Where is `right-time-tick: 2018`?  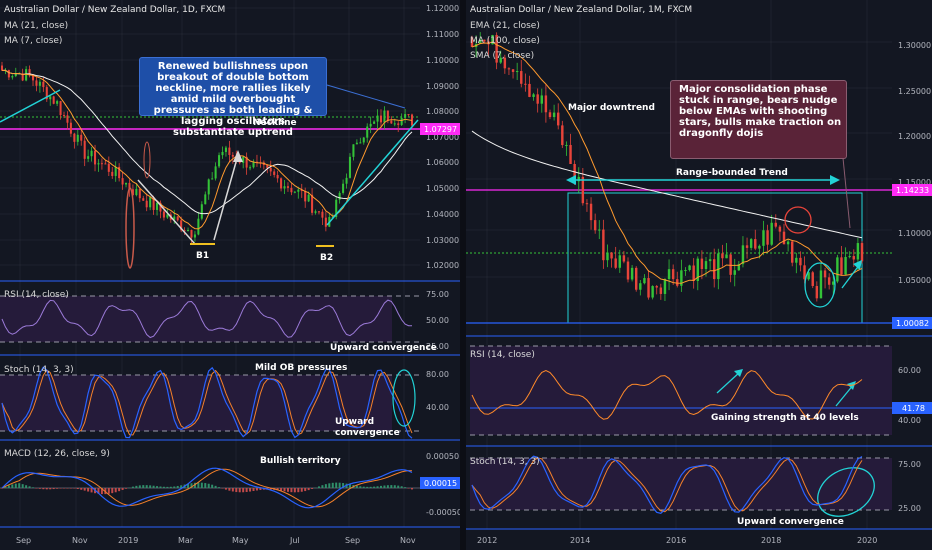 right-time-tick: 2018 is located at coordinates (771, 540).